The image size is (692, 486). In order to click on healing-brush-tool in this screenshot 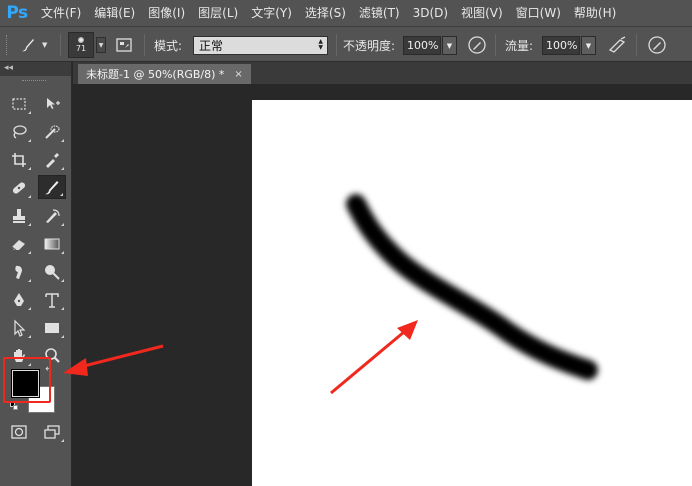, I will do `click(19, 188)`.